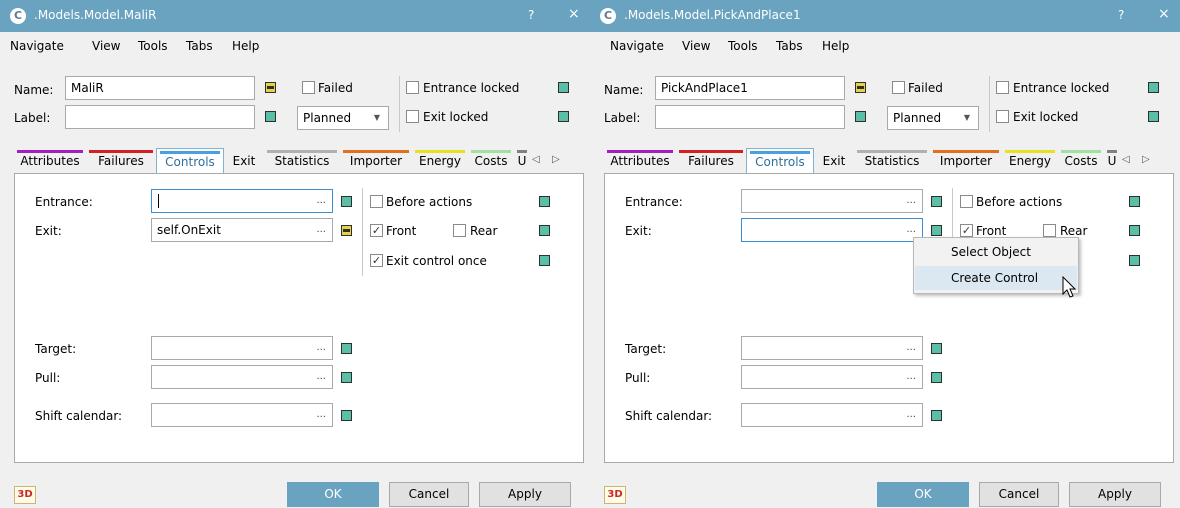 This screenshot has width=1180, height=508. I want to click on pointer-cursor-icon, so click(1069, 287).